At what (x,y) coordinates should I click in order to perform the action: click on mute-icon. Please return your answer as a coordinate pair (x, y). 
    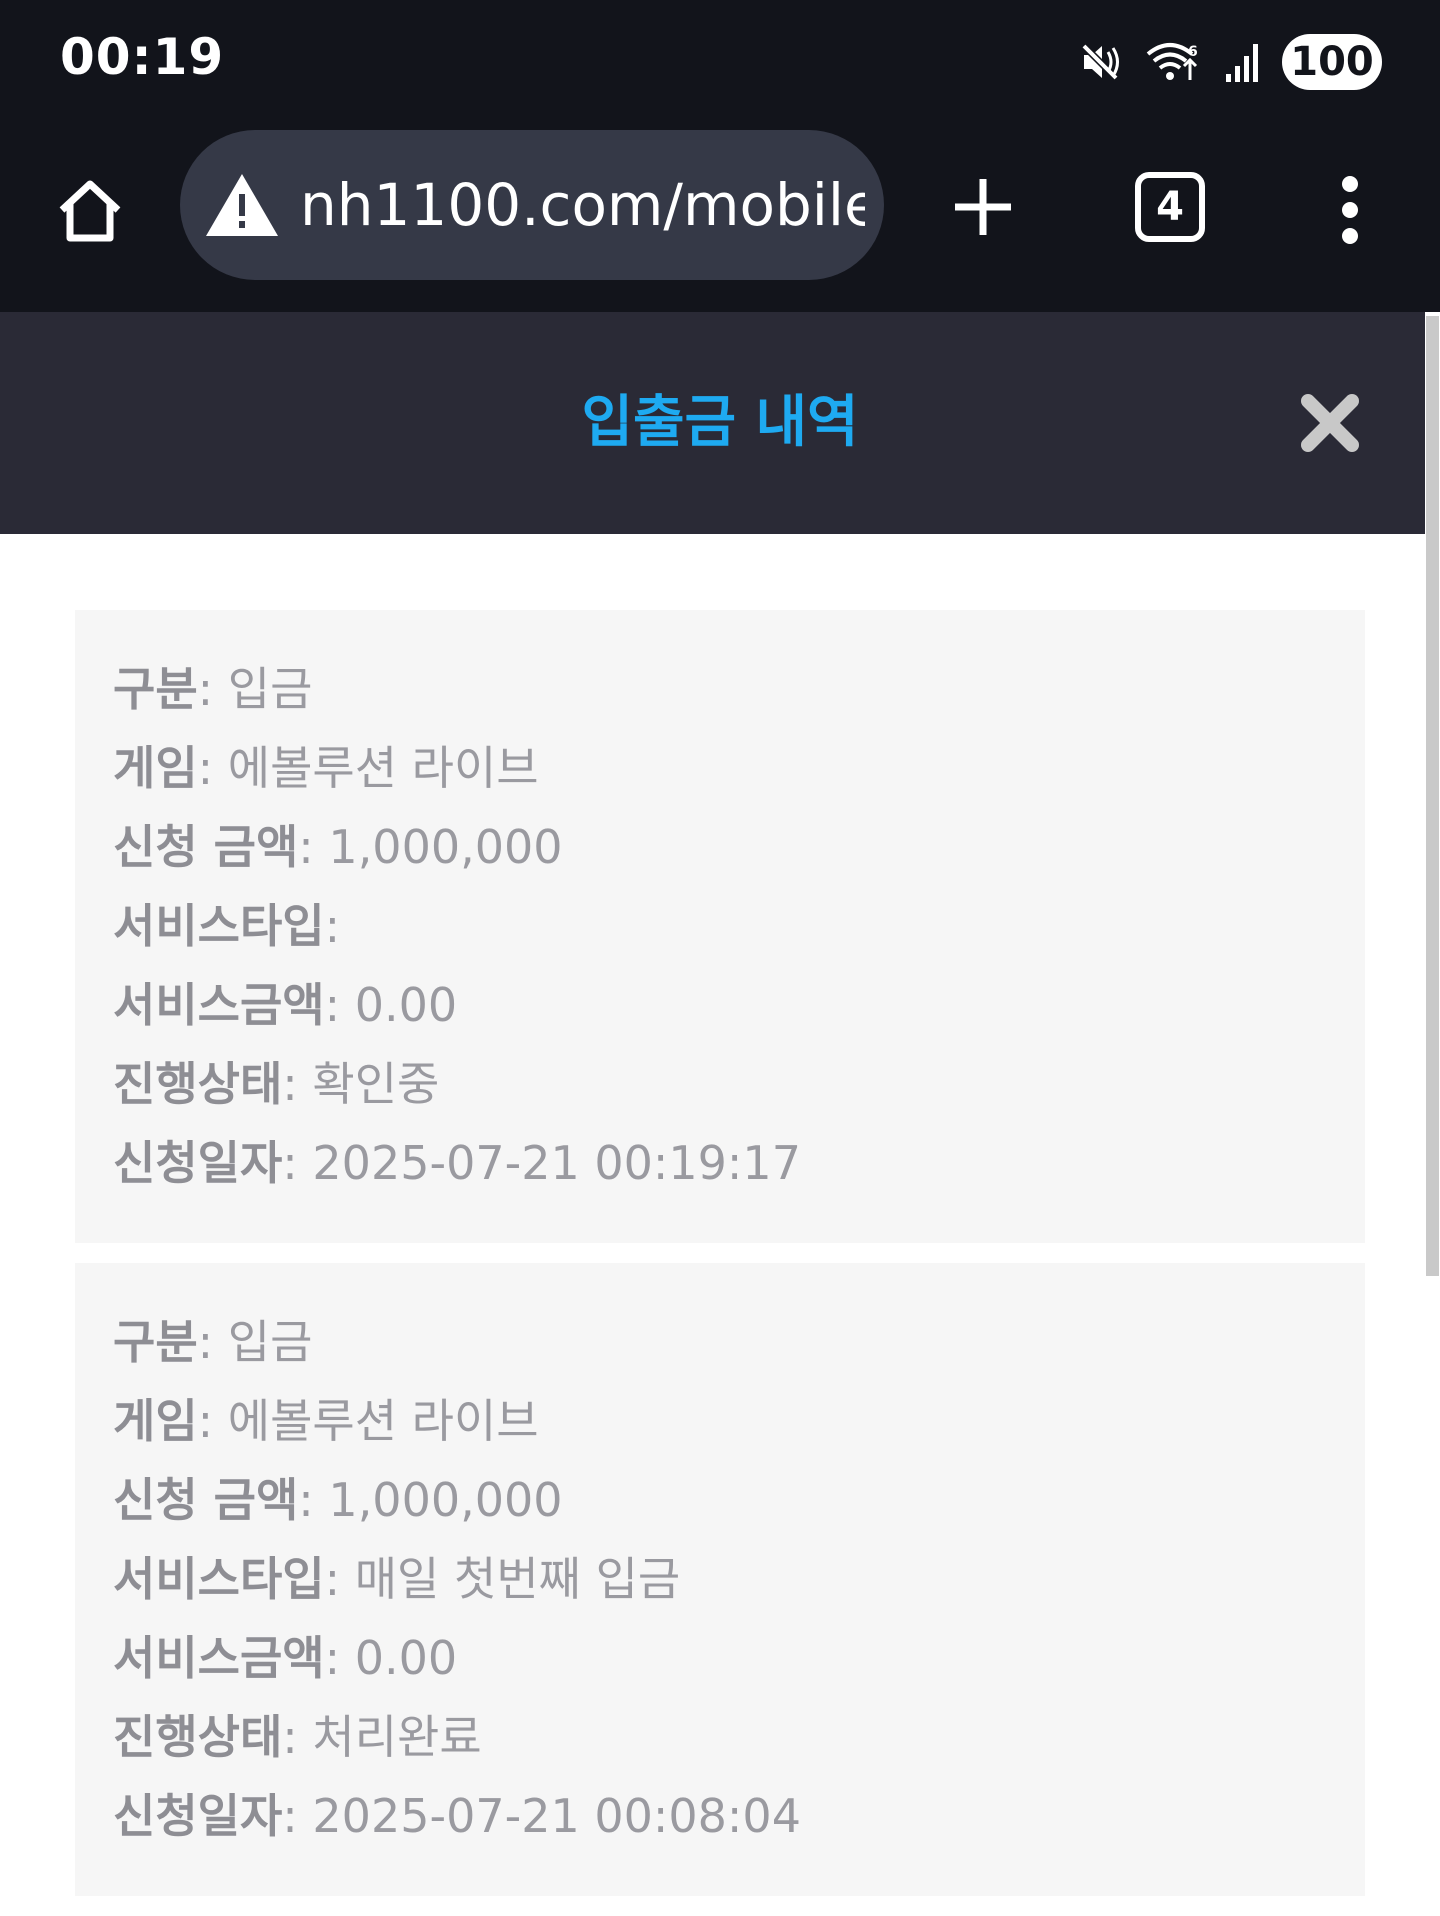
    Looking at the image, I should click on (1102, 62).